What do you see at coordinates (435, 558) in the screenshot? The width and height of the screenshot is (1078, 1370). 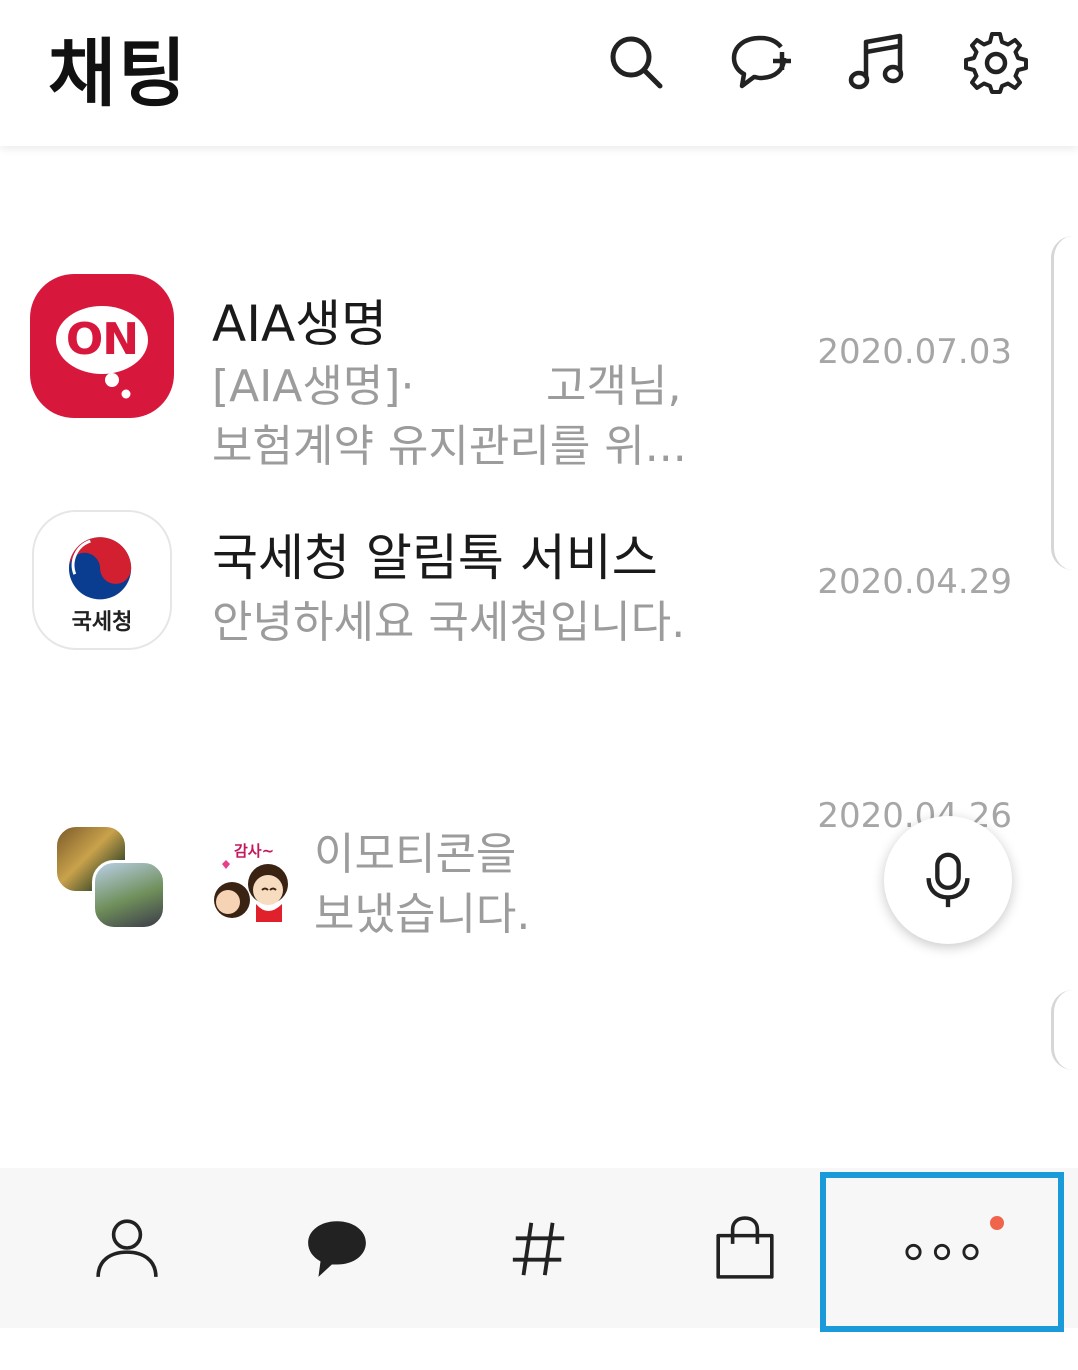 I see `chat-name: 국세청 알림톡 서비스` at bounding box center [435, 558].